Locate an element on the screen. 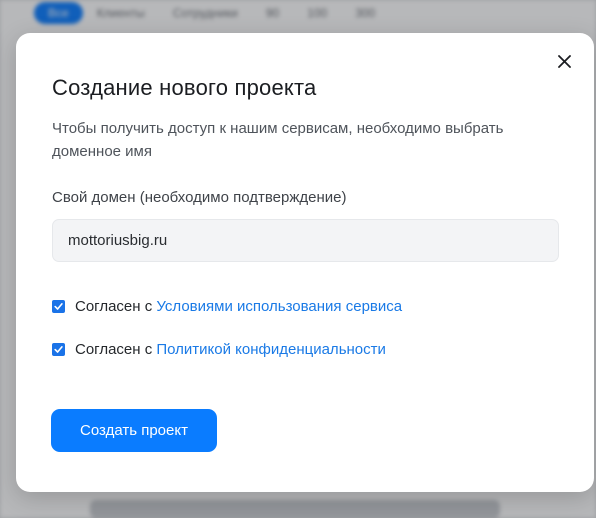 This screenshot has height=518, width=596. domain-field-label: Свой домен (необходимо подтверждение) is located at coordinates (199, 197).